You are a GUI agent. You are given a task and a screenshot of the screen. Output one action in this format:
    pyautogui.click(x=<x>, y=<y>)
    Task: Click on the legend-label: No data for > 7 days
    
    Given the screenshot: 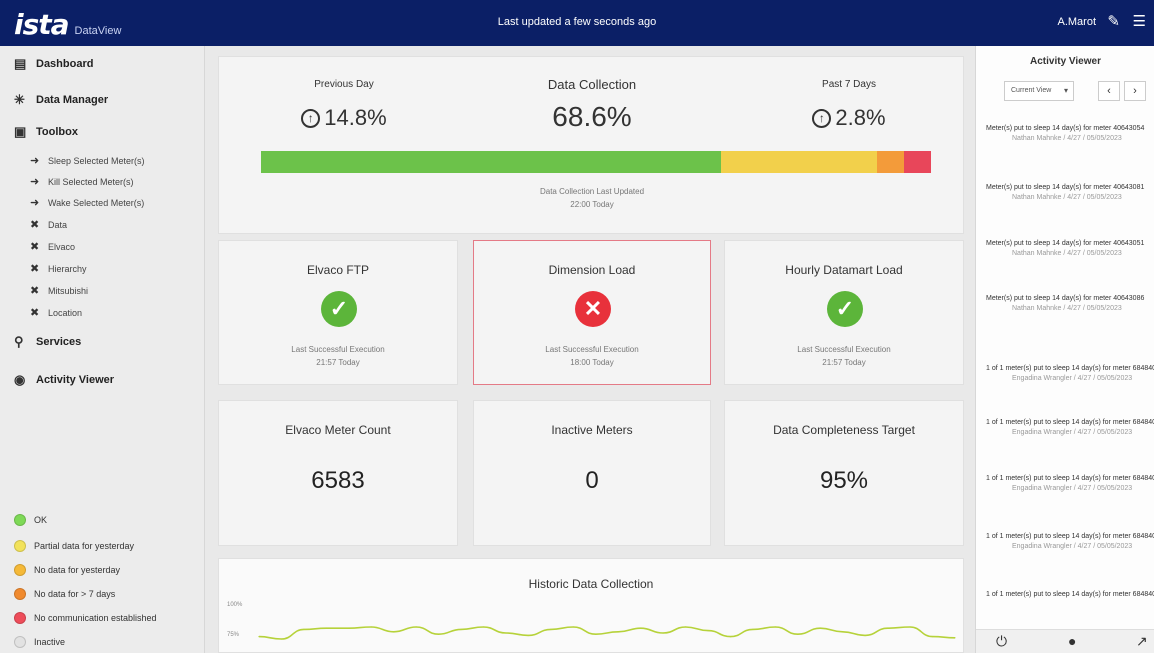 What is the action you would take?
    pyautogui.click(x=75, y=594)
    